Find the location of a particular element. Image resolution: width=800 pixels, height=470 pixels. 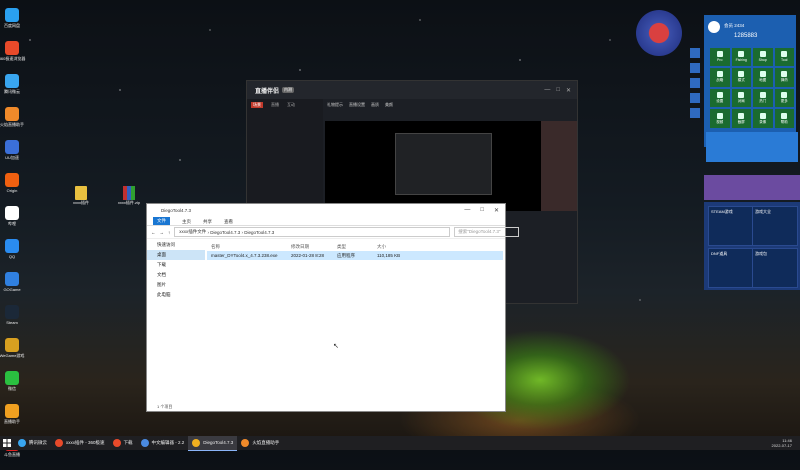

nav-item: 快速访问 is located at coordinates (176, 245).